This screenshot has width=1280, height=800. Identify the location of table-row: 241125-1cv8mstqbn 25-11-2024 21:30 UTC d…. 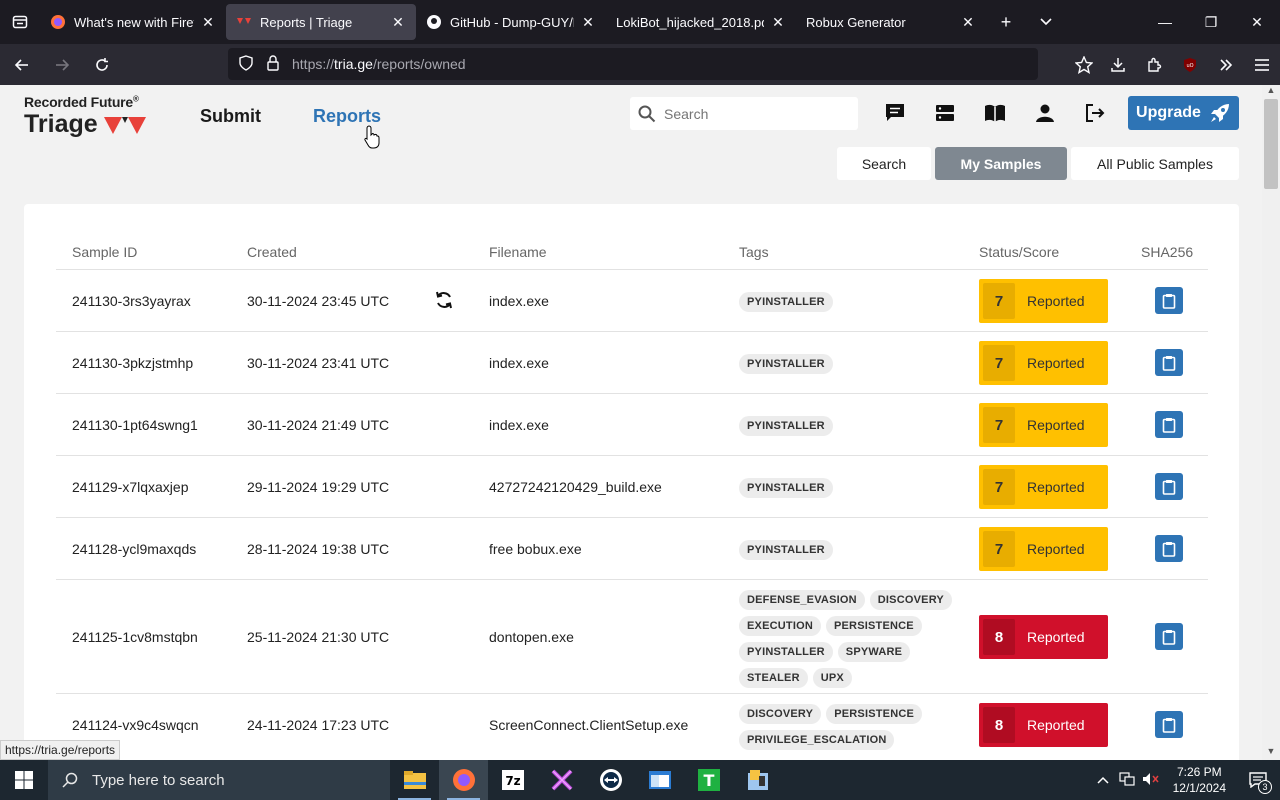
(632, 636).